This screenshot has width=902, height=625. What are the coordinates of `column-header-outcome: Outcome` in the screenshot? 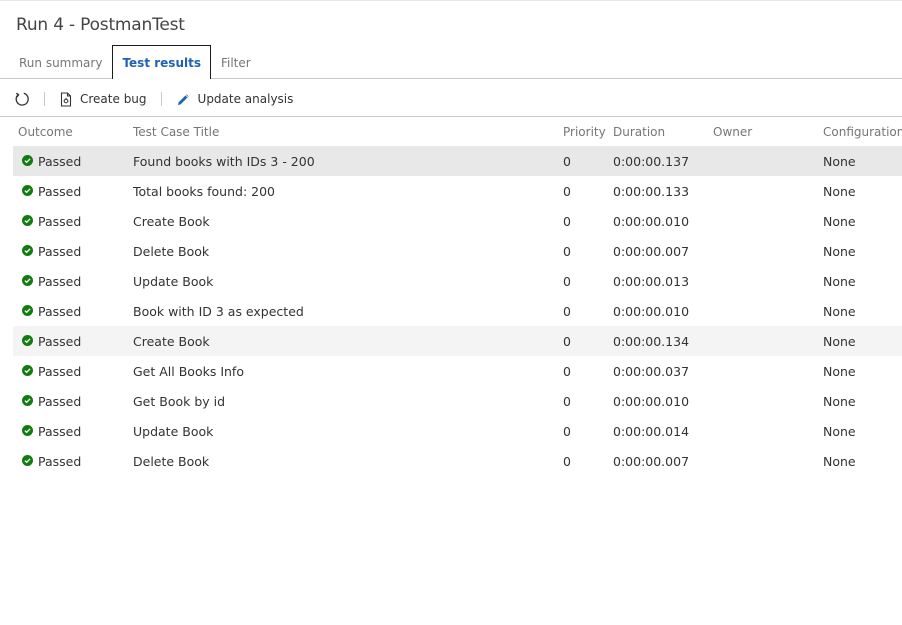 It's located at (45, 132).